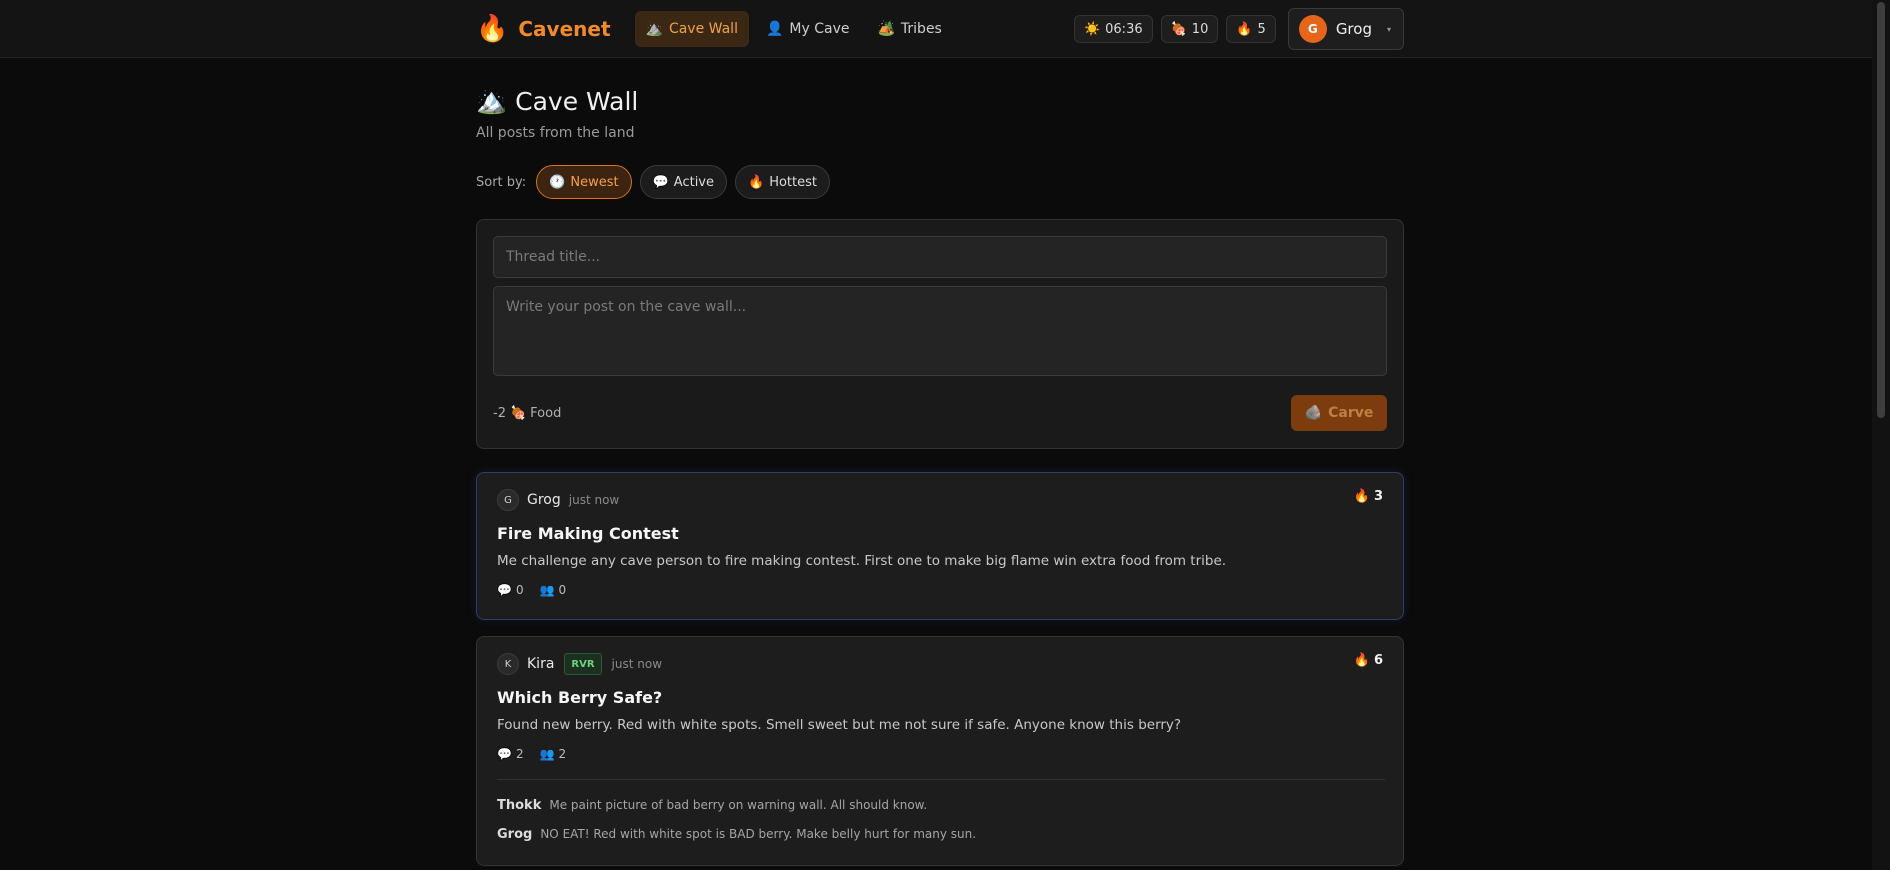 This screenshot has height=870, width=1890. Describe the element at coordinates (546, 413) in the screenshot. I see `cost-unit: Food` at that location.